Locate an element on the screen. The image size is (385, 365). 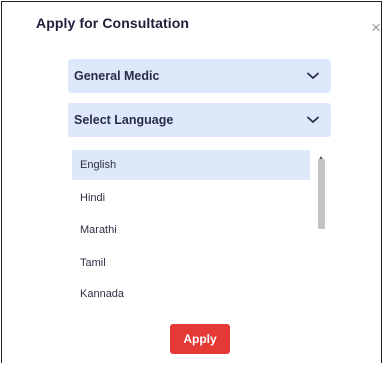
language-select-label: Select Language is located at coordinates (124, 120).